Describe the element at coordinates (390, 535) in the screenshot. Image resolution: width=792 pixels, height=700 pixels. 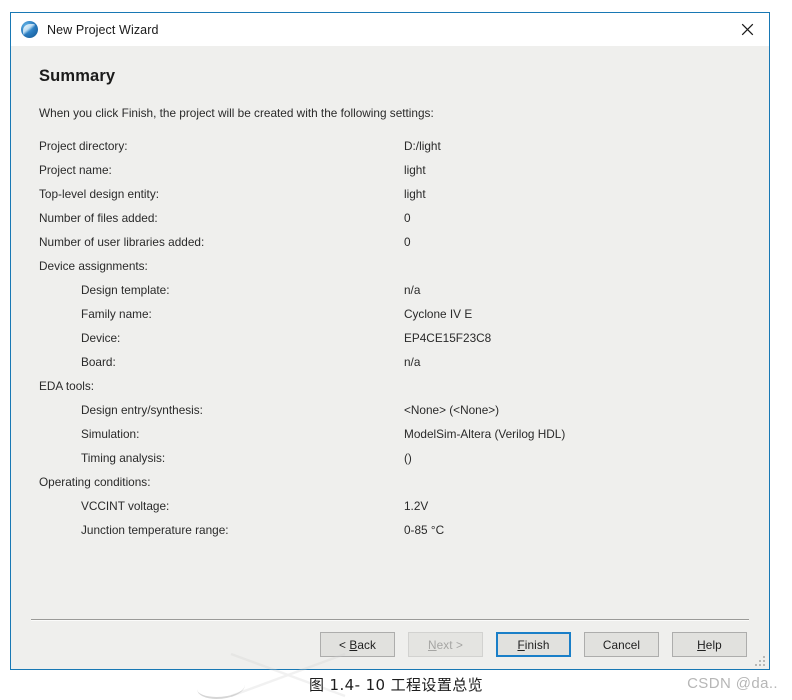
I see `summary-row: Junction temperature range: 0-85 °C` at that location.